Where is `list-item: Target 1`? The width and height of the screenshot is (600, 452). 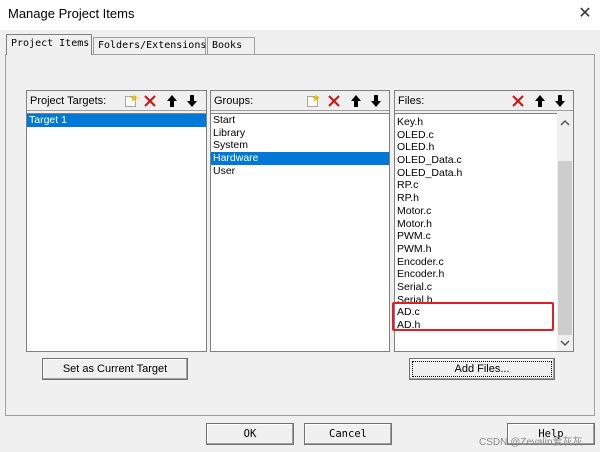
list-item: Target 1 is located at coordinates (116, 120).